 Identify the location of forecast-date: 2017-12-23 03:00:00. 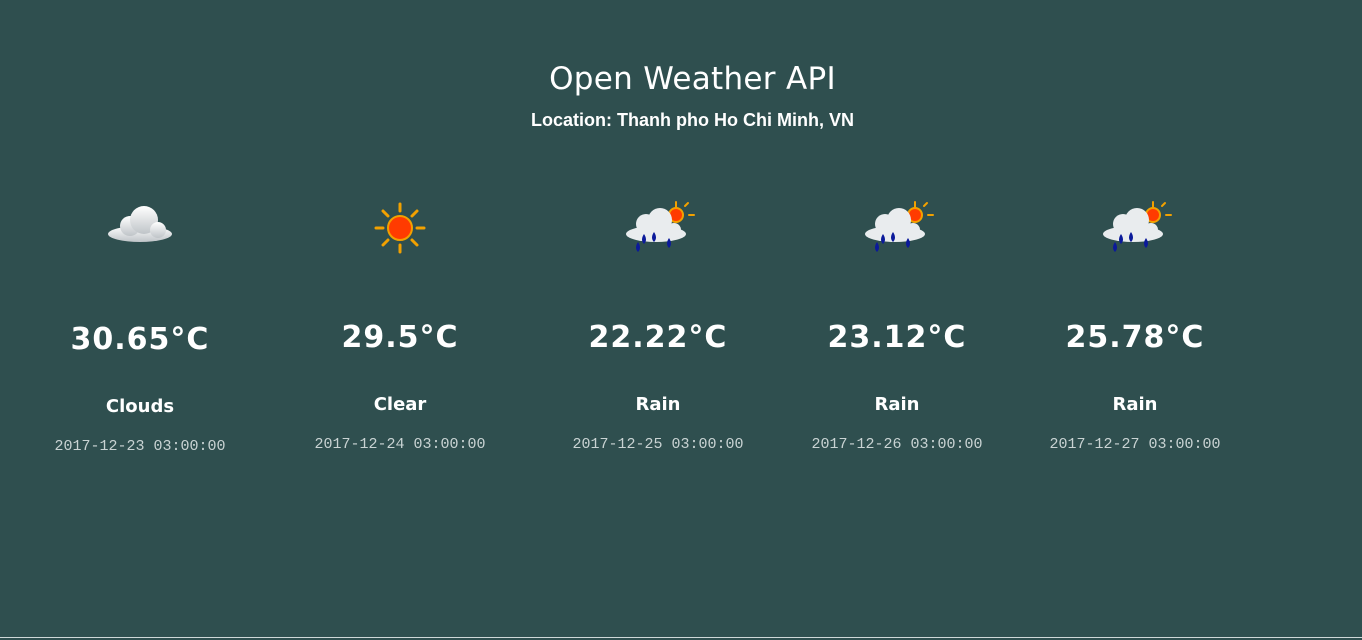
(140, 446).